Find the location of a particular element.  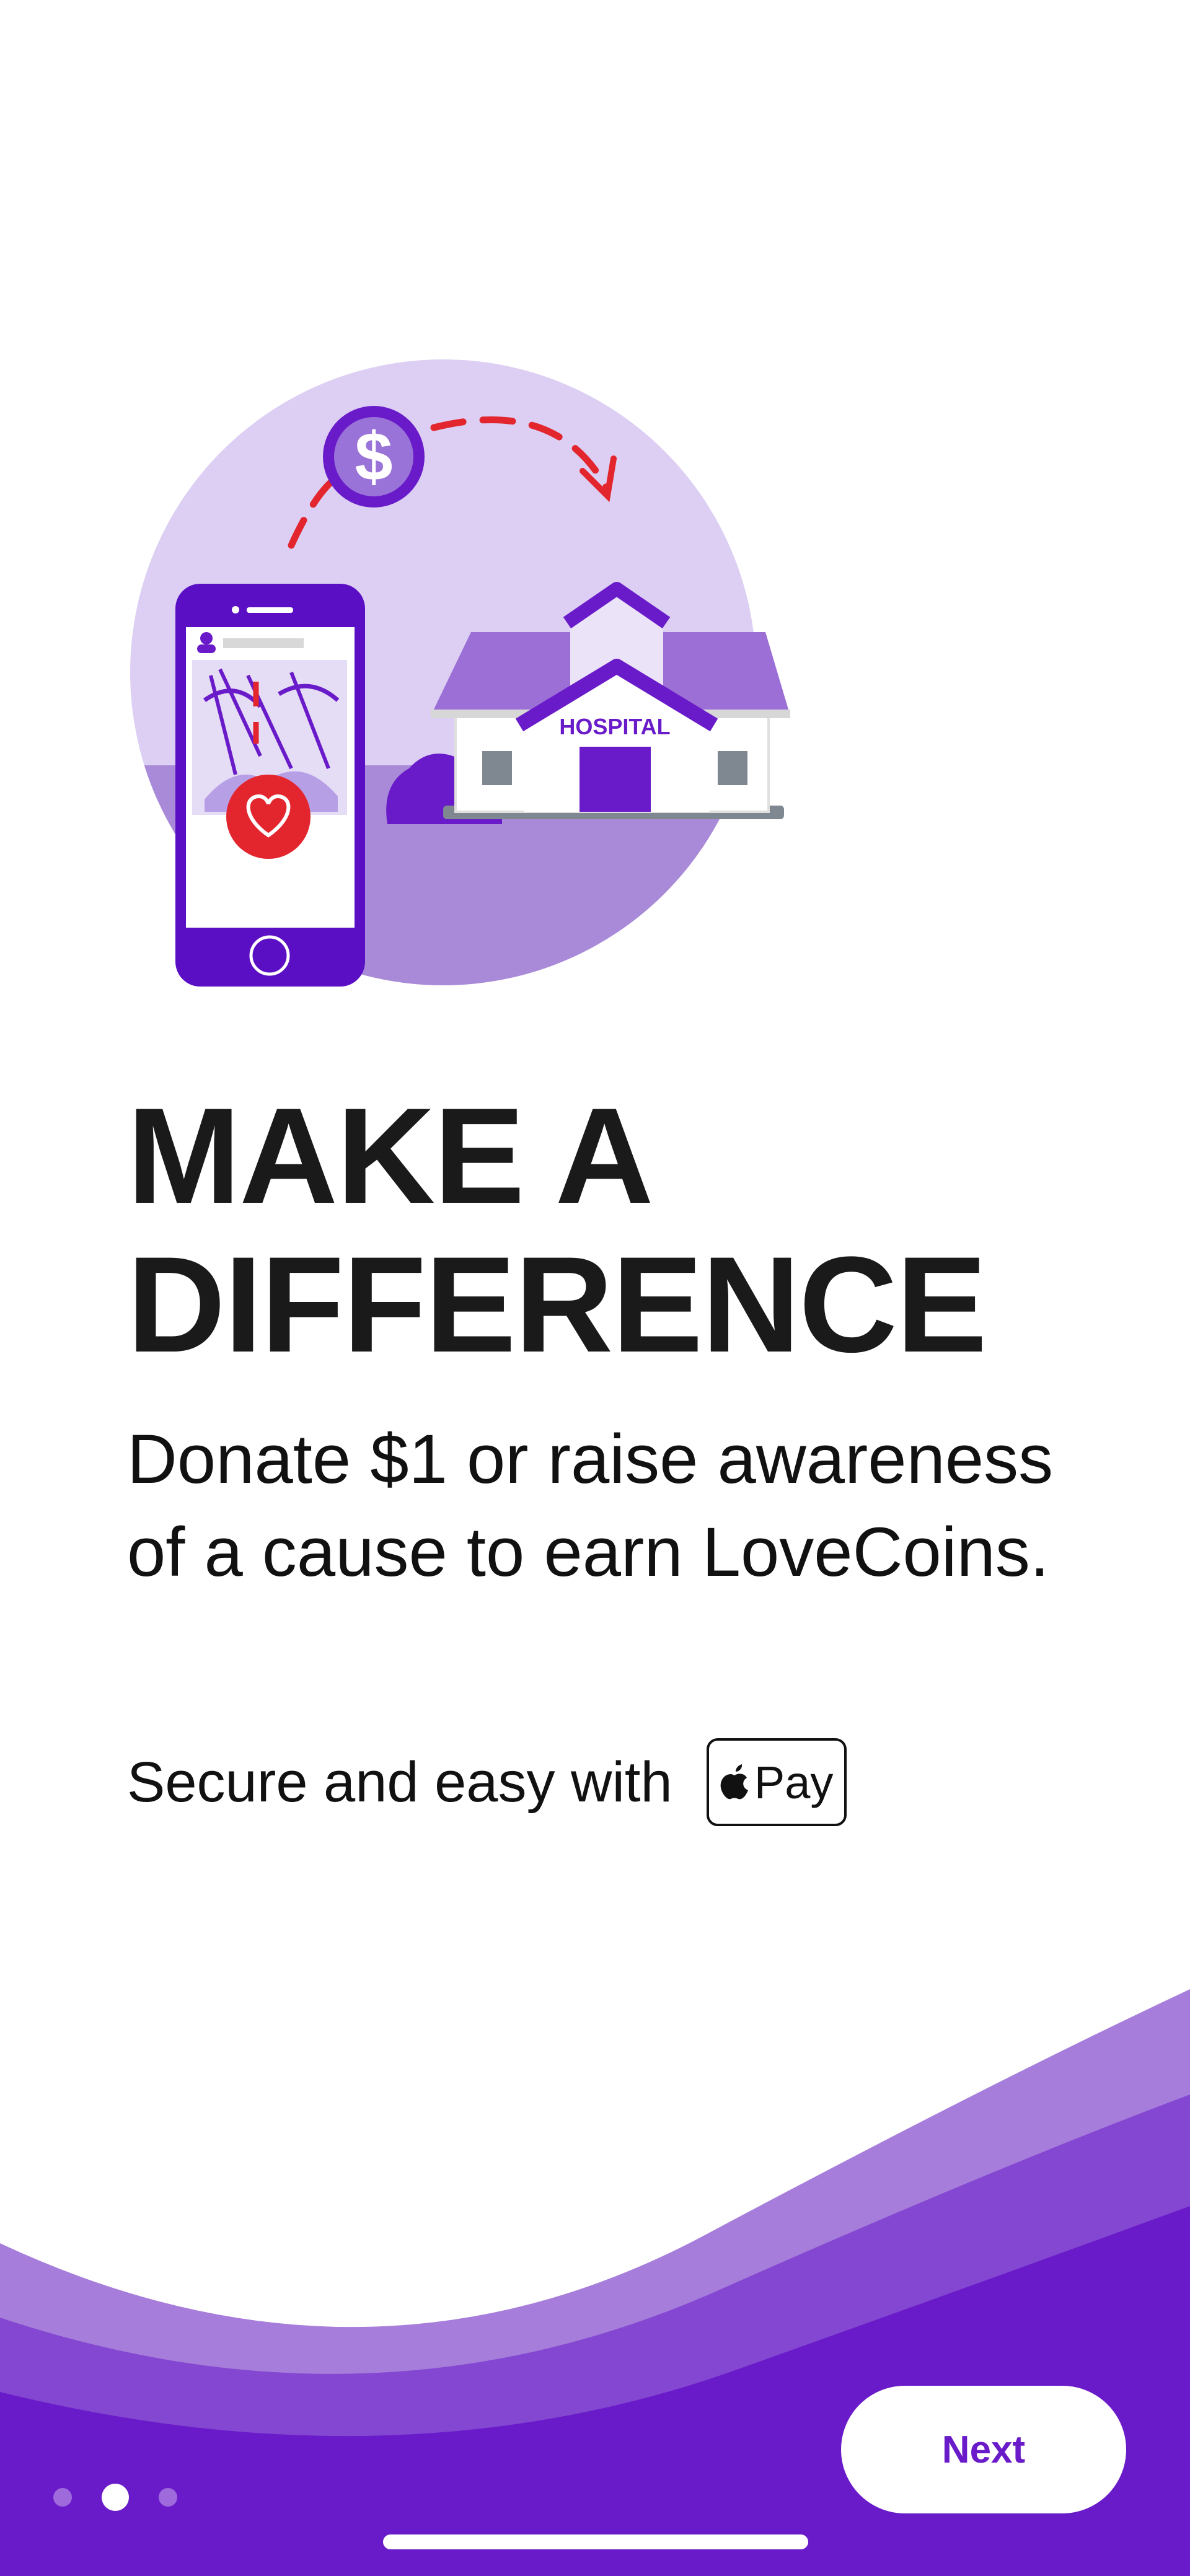

page-indicator is located at coordinates (115, 2498).